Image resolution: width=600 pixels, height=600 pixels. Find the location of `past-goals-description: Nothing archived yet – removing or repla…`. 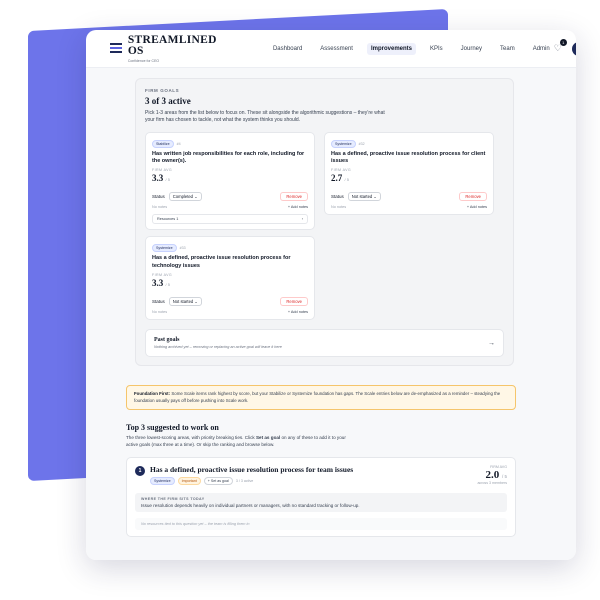

past-goals-description: Nothing archived yet – removing or repla… is located at coordinates (218, 347).